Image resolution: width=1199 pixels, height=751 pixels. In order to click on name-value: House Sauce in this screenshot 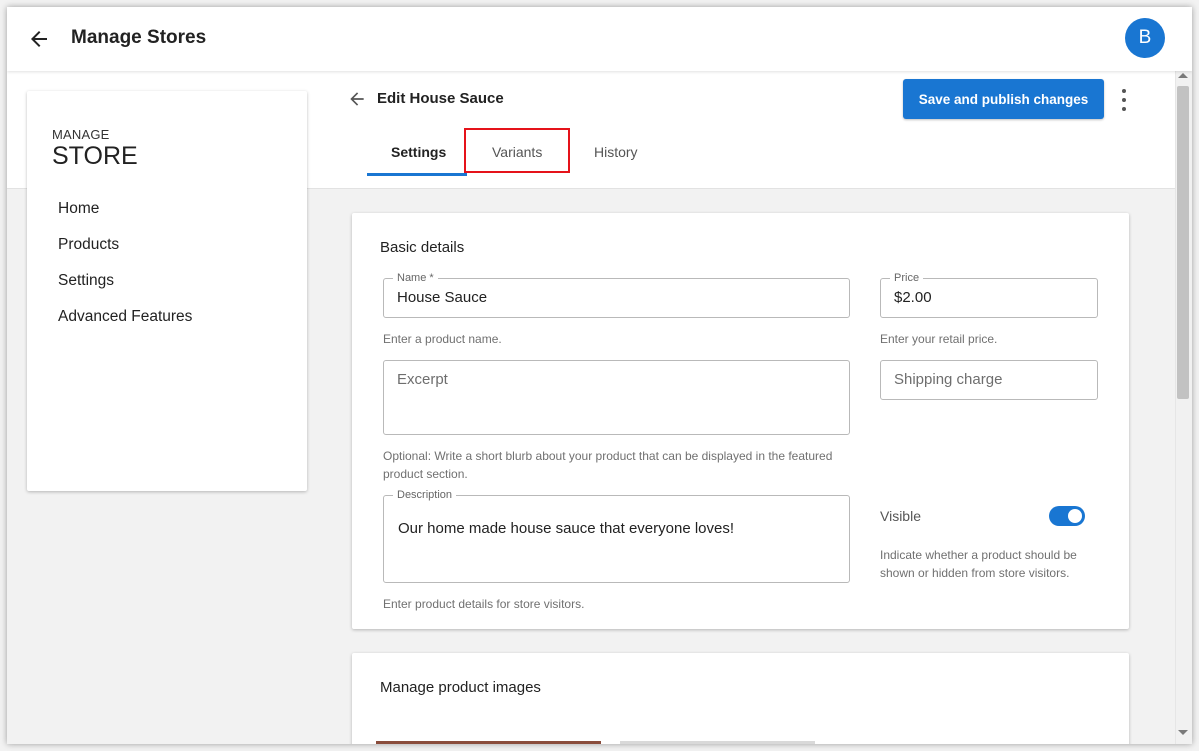, I will do `click(442, 297)`.